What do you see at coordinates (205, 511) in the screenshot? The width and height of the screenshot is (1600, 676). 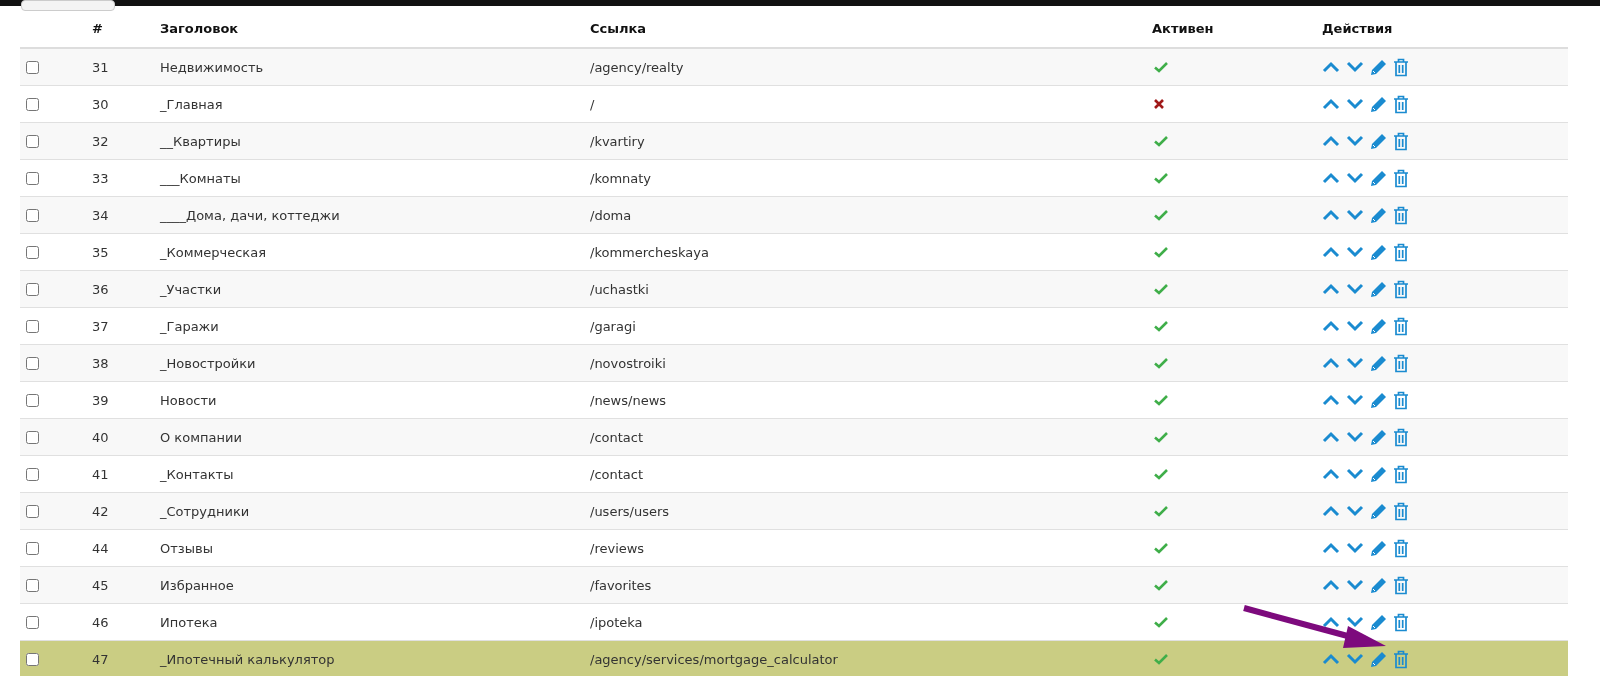 I see `table-cell: _Сотрудники` at bounding box center [205, 511].